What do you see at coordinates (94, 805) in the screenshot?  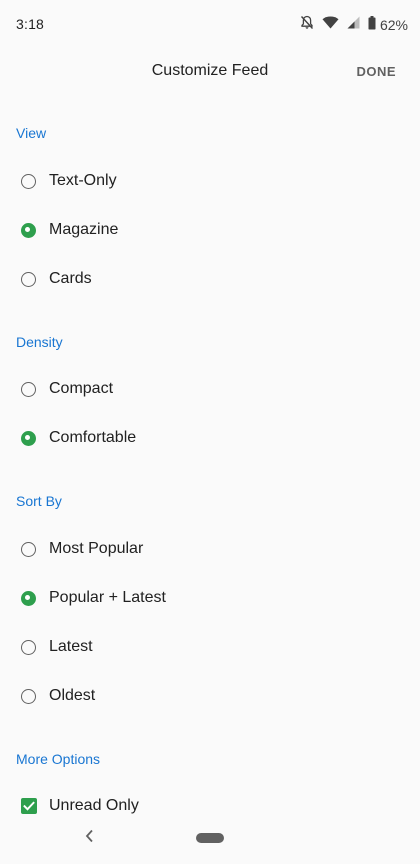 I see `option-label: Unread Only` at bounding box center [94, 805].